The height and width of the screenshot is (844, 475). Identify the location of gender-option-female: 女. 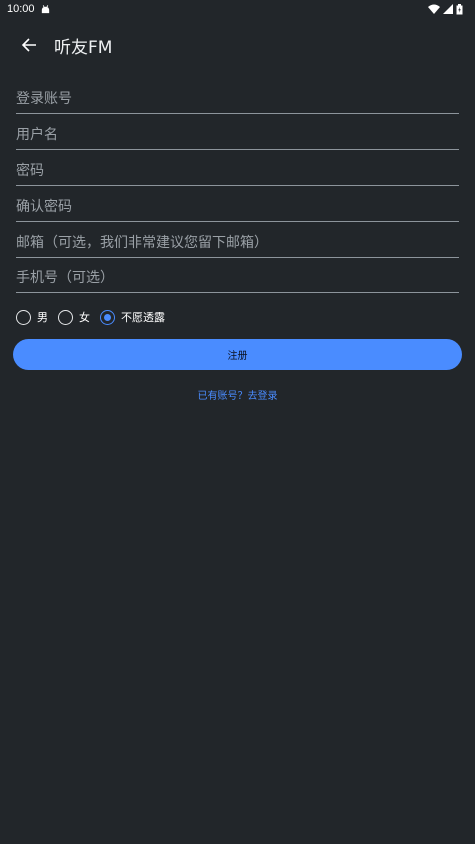
(74, 317).